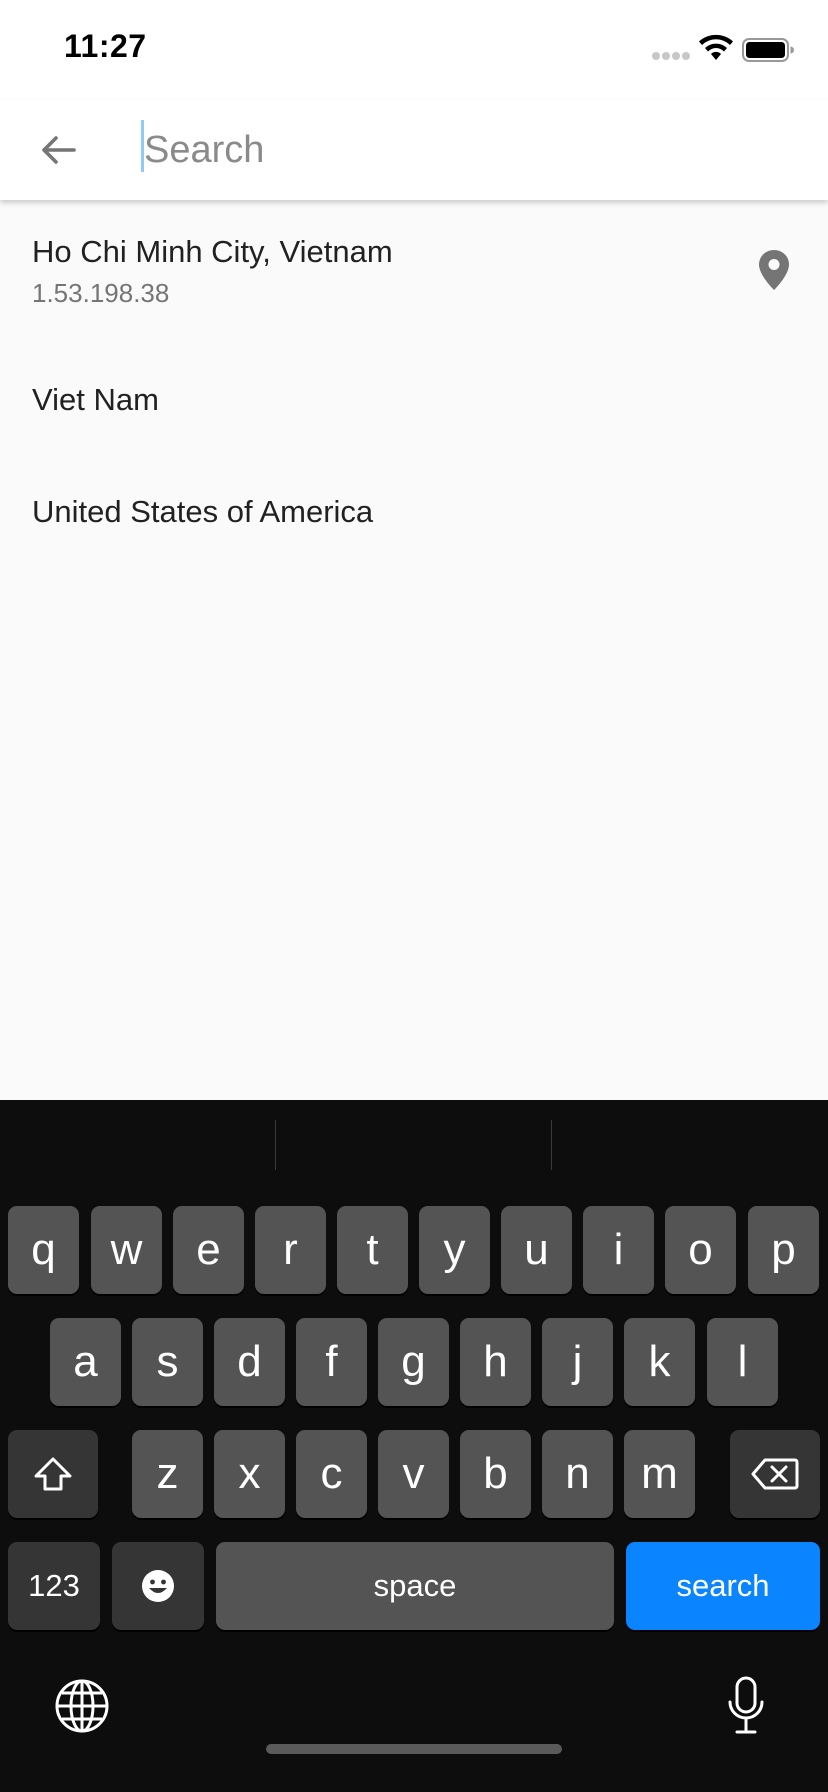 The width and height of the screenshot is (828, 1792). Describe the element at coordinates (331, 1362) in the screenshot. I see `key-f: f` at that location.